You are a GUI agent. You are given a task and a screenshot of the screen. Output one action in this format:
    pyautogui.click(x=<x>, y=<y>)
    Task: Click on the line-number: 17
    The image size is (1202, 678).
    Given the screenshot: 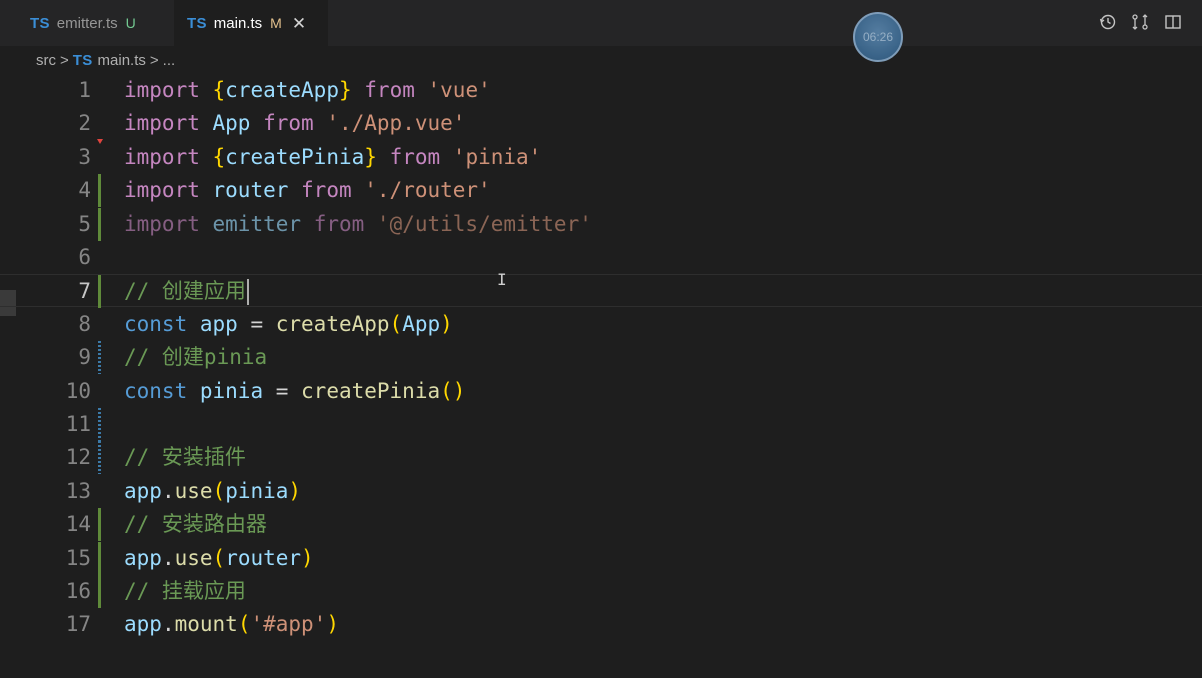 What is the action you would take?
    pyautogui.click(x=66, y=624)
    